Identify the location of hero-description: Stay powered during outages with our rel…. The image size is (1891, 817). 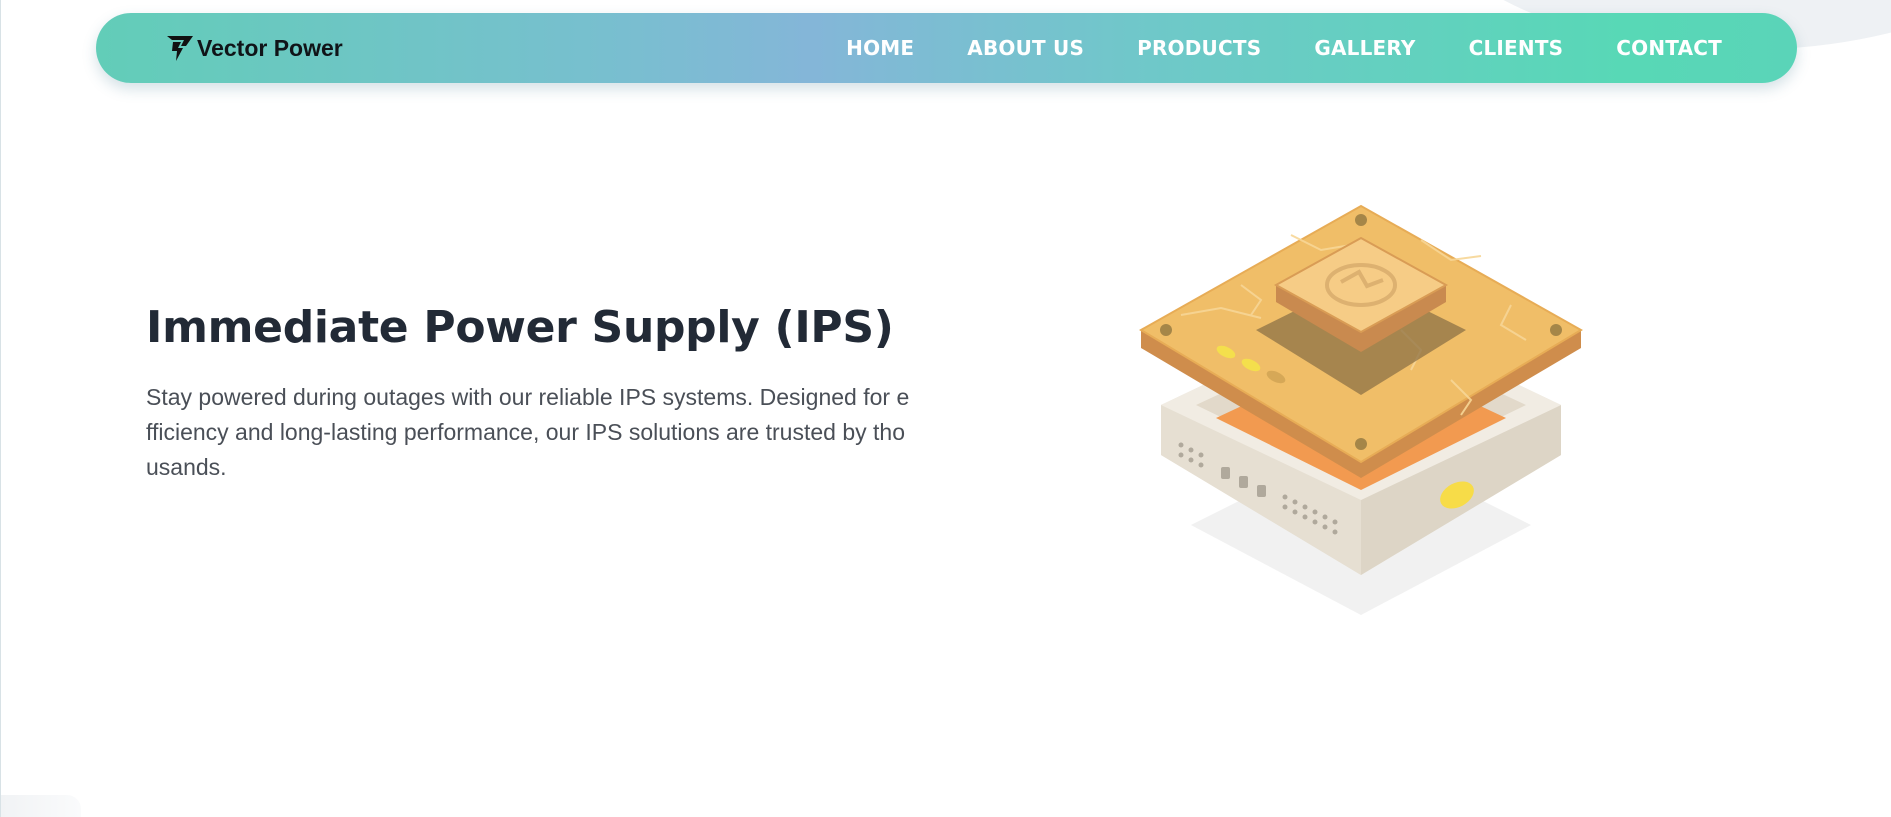
(528, 432).